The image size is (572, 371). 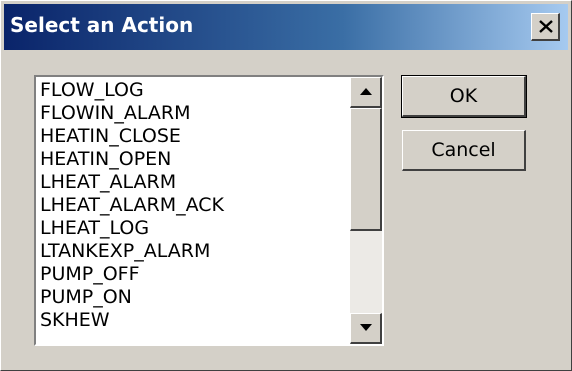 I want to click on ok-button: OK, so click(x=464, y=96).